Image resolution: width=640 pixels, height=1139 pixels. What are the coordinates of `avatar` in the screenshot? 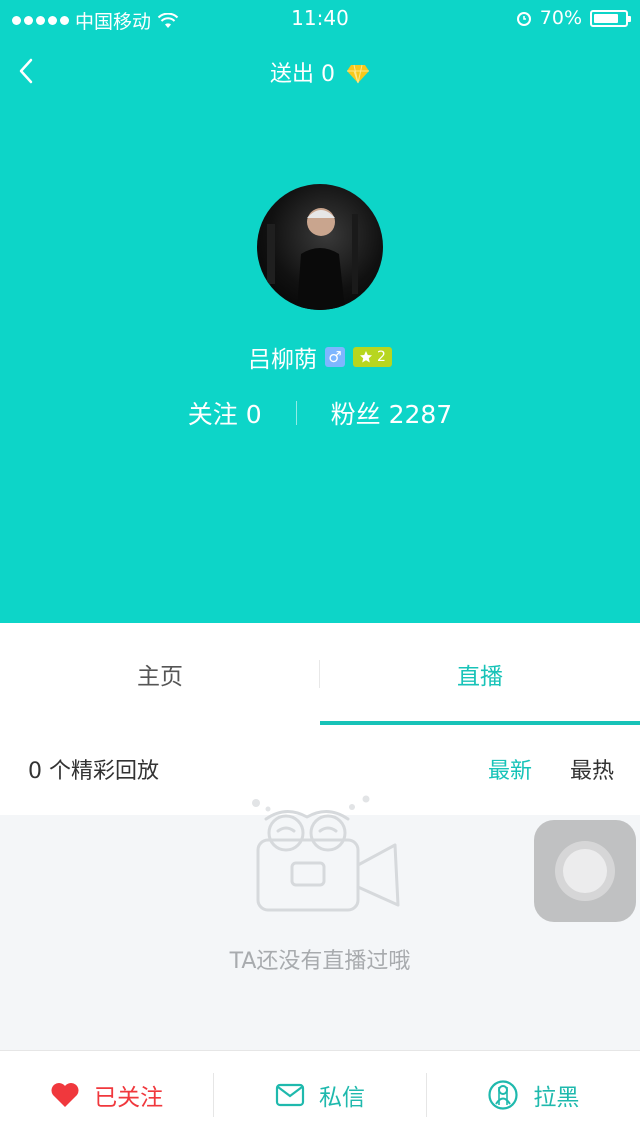 It's located at (320, 247).